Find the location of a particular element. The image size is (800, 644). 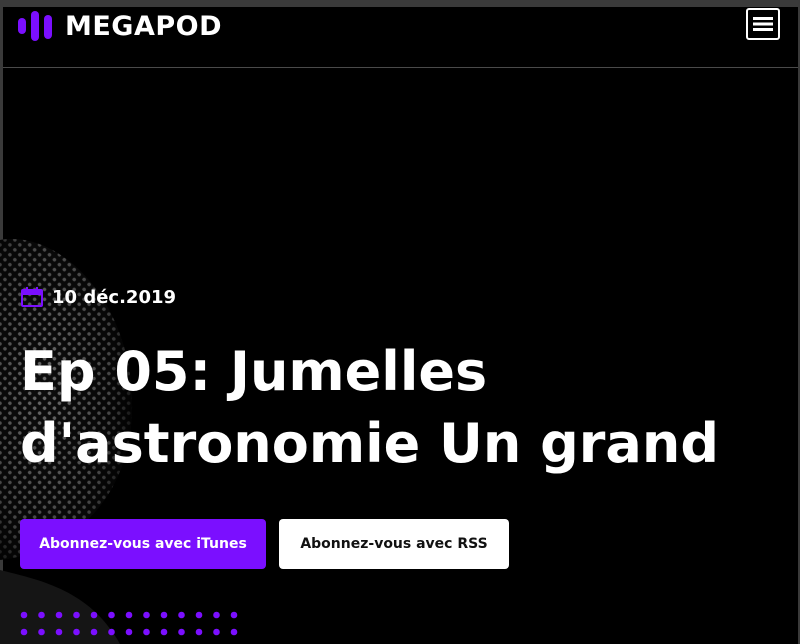

subscribe-itunes-button: Abonnez-vous avec iTunes is located at coordinates (143, 544).